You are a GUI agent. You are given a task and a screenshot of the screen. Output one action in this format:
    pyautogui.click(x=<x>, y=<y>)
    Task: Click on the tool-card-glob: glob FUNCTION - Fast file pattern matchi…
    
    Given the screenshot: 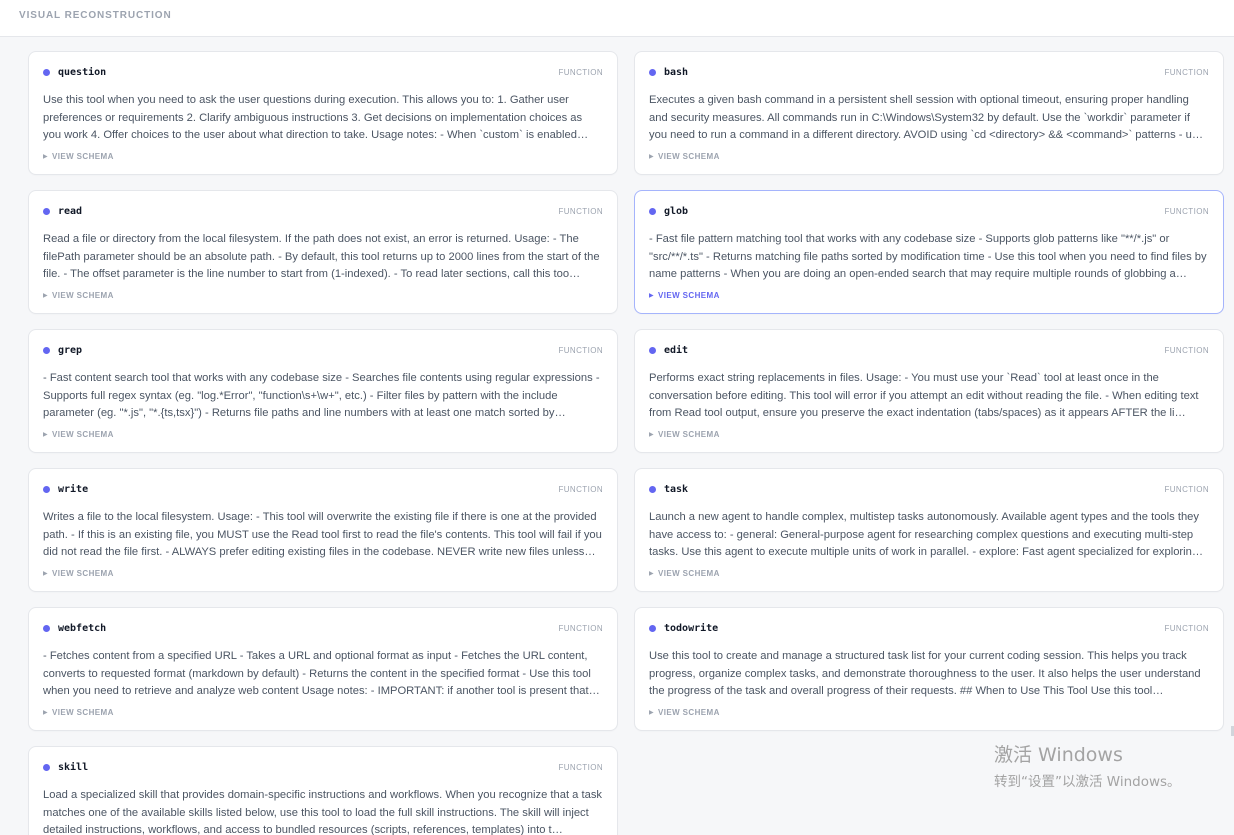 What is the action you would take?
    pyautogui.click(x=929, y=252)
    